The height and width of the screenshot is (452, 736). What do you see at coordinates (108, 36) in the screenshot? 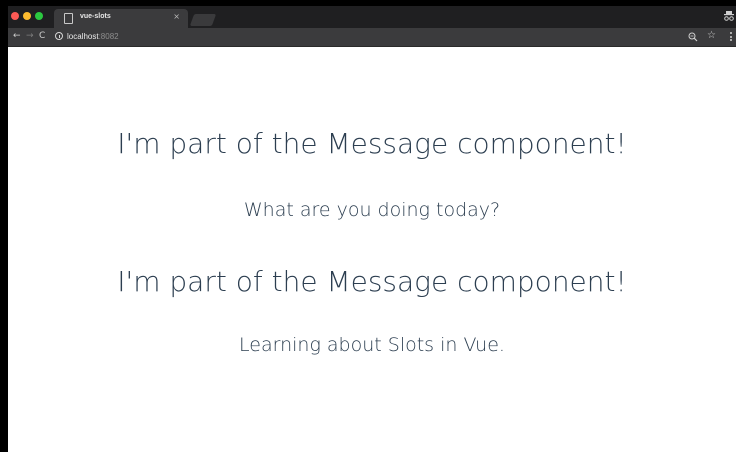
I see `url-port: :8082` at bounding box center [108, 36].